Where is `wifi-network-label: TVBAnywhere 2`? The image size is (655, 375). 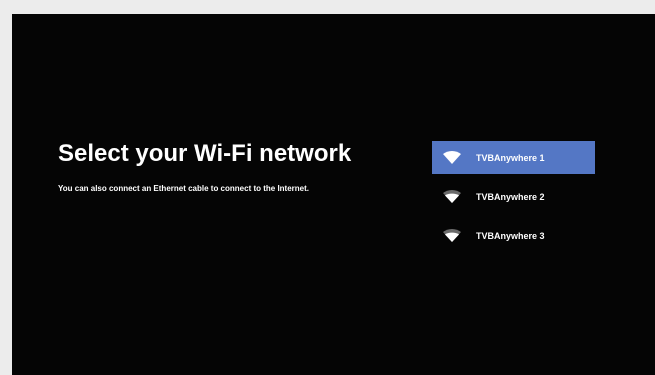 wifi-network-label: TVBAnywhere 2 is located at coordinates (510, 196).